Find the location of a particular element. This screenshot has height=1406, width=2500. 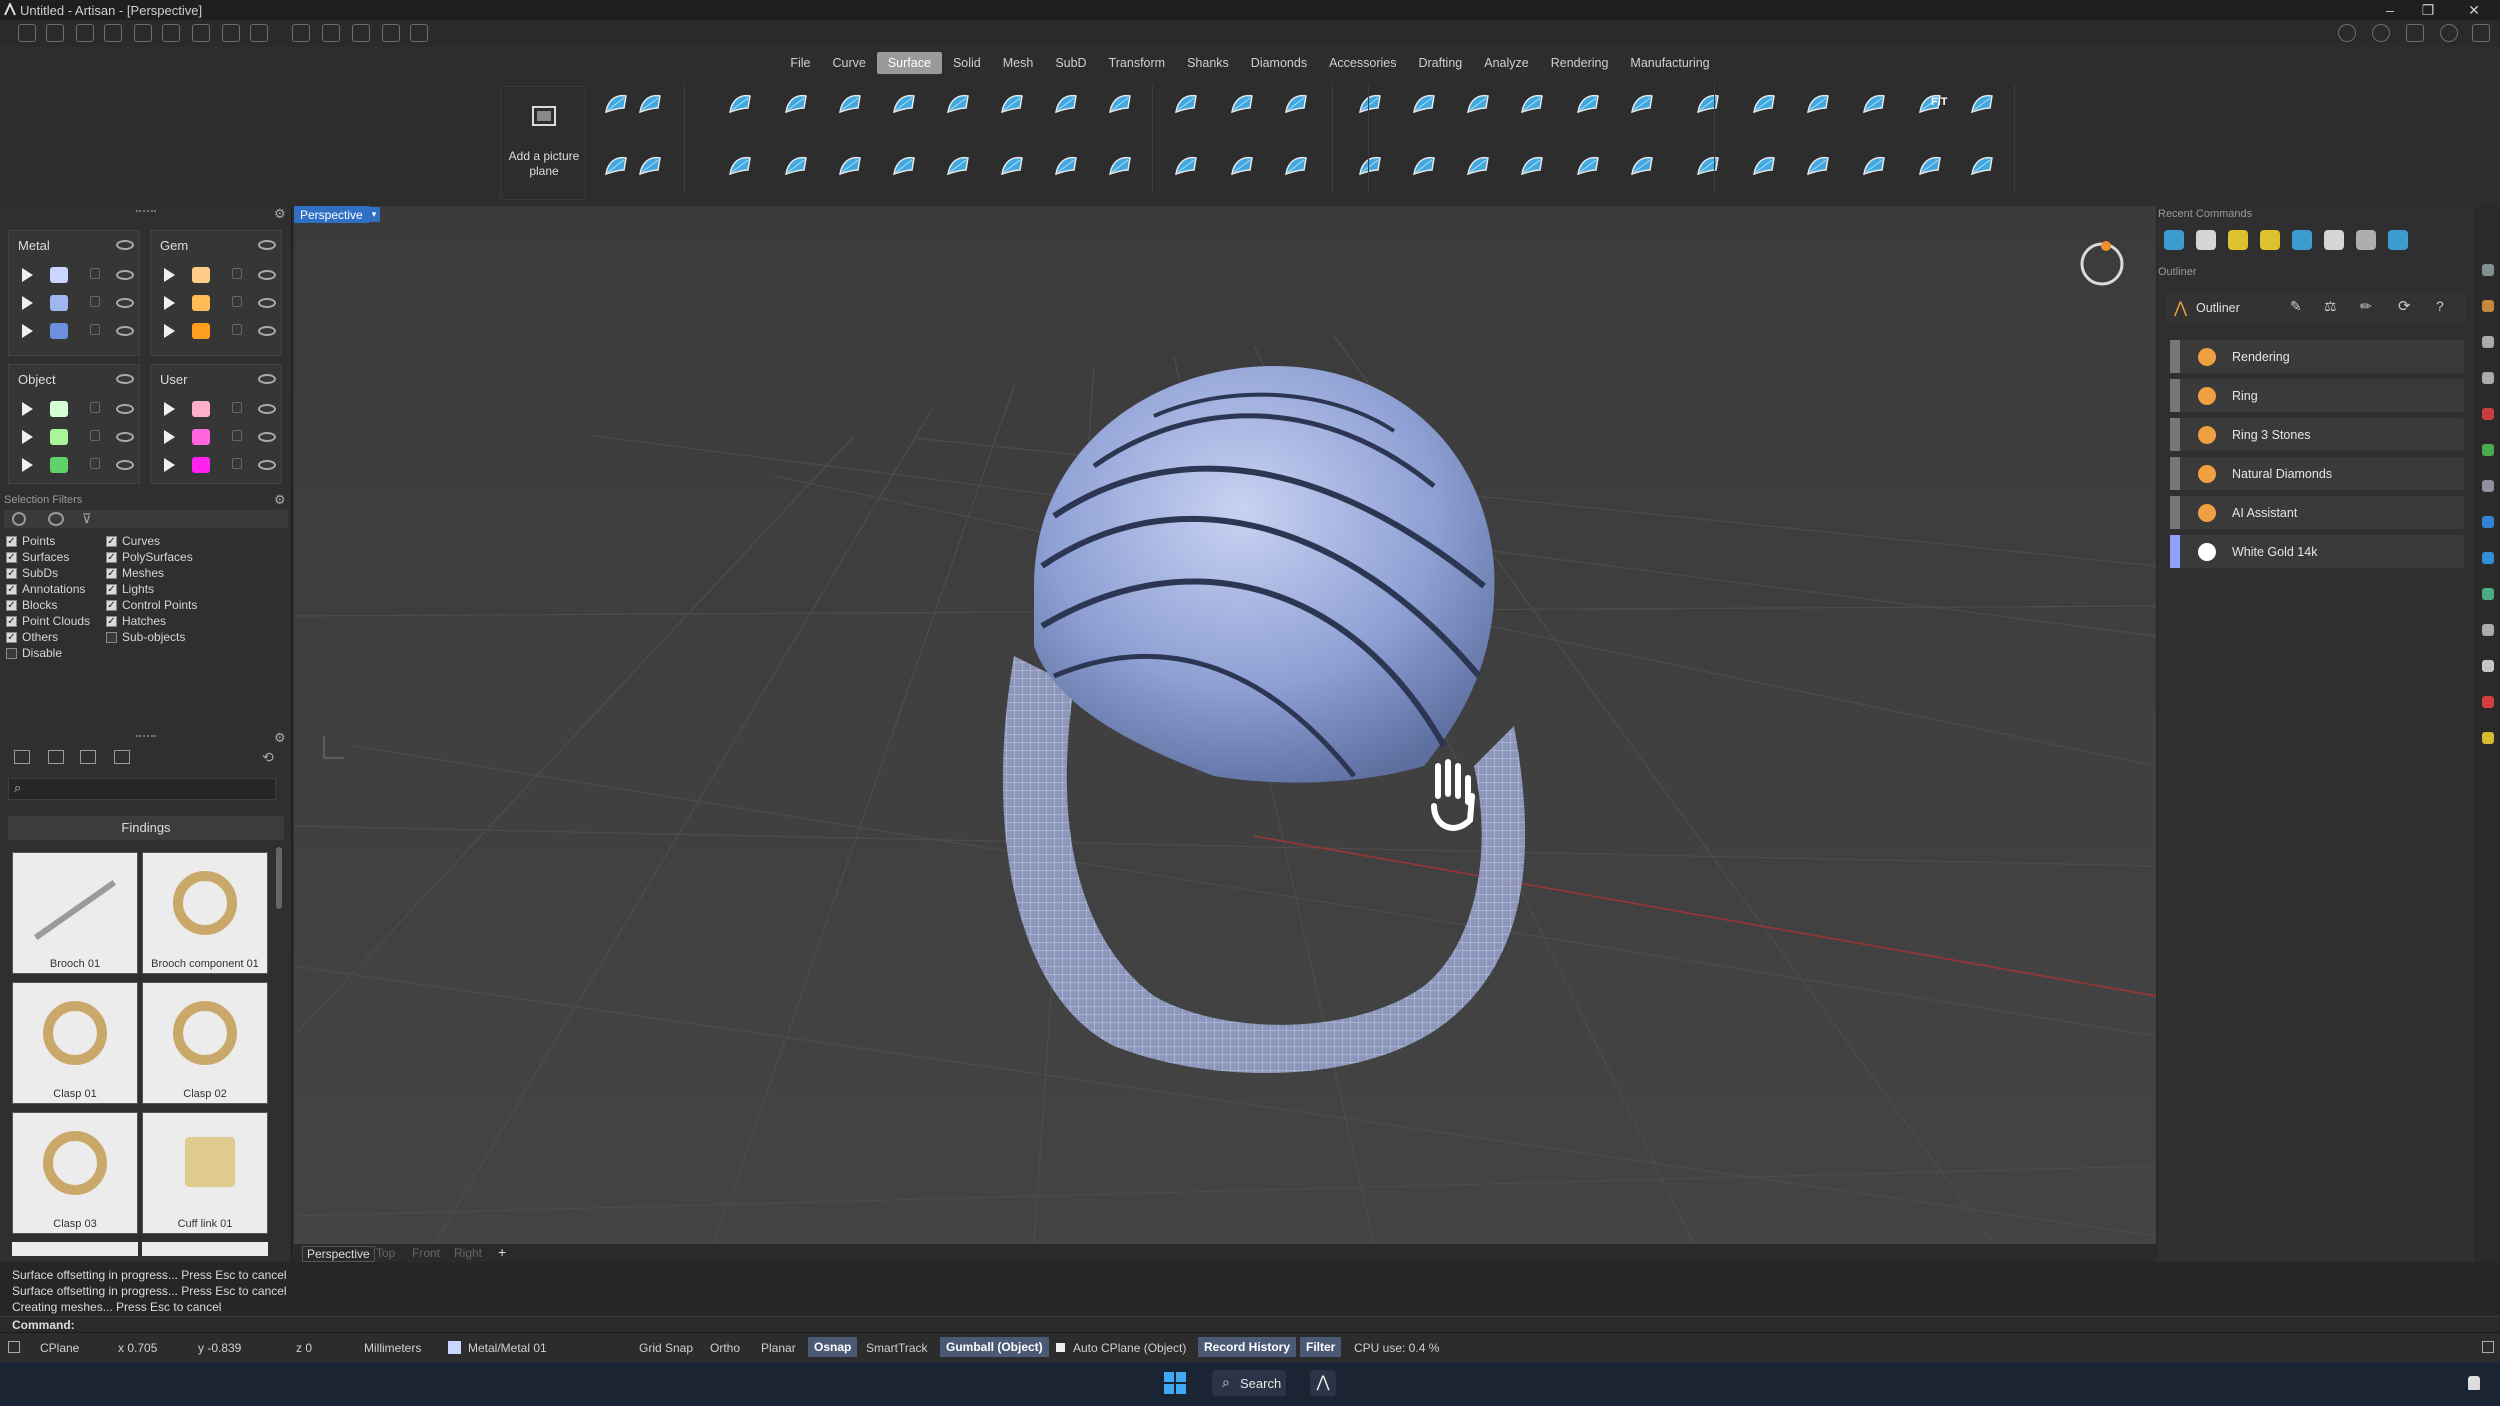

surface-blend-tool-5-2-icon is located at coordinates (1588, 166).